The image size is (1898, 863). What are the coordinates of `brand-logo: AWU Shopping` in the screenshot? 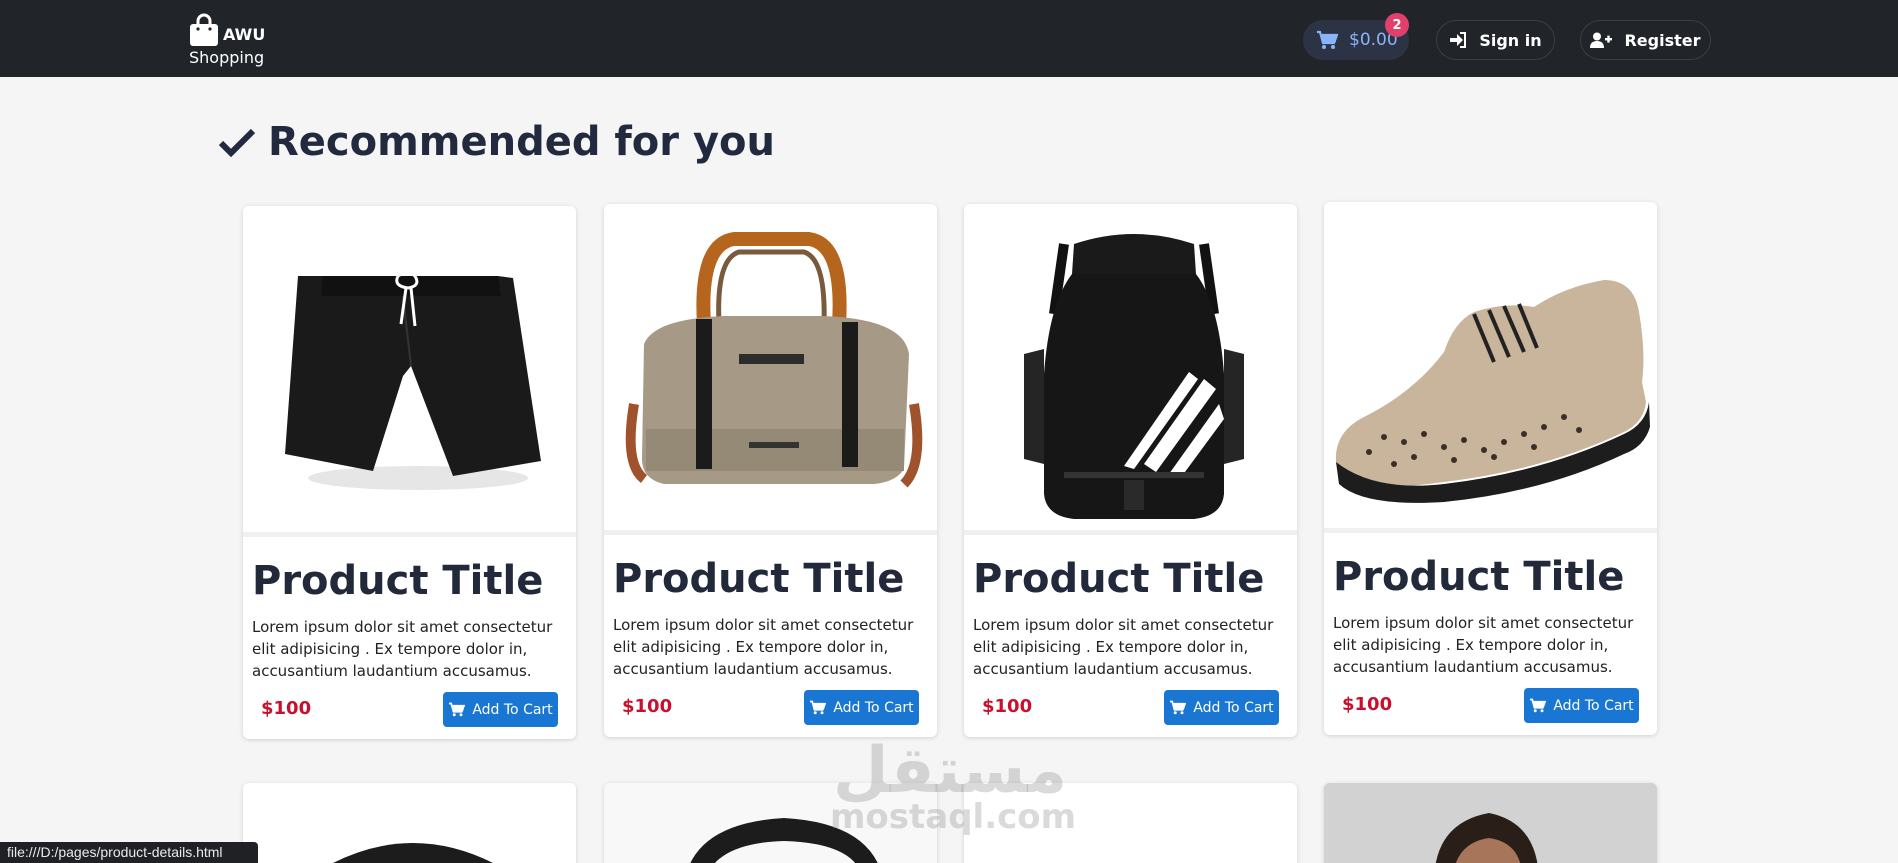 It's located at (234, 40).